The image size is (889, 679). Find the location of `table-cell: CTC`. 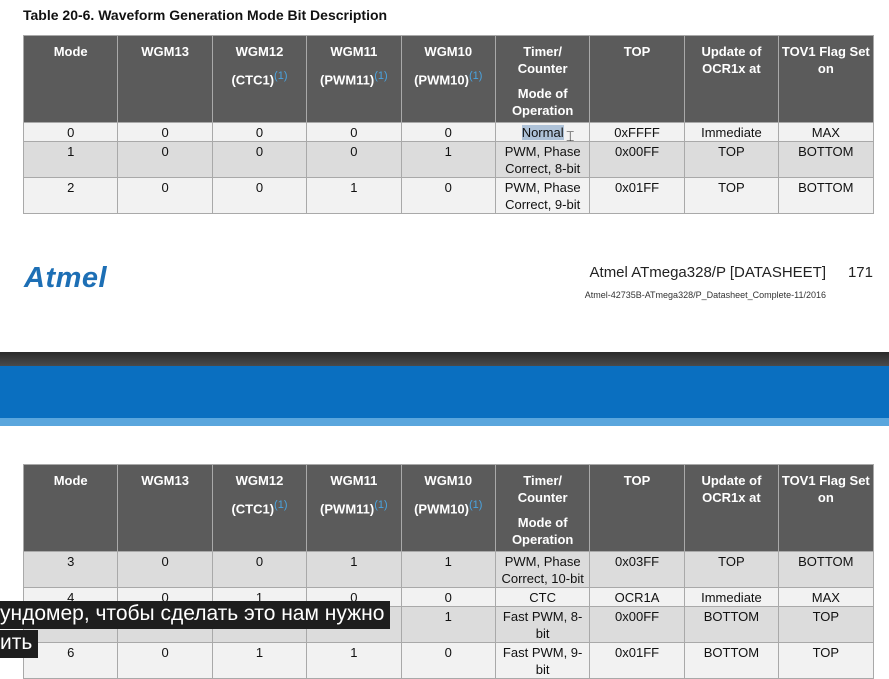

table-cell: CTC is located at coordinates (542, 597).